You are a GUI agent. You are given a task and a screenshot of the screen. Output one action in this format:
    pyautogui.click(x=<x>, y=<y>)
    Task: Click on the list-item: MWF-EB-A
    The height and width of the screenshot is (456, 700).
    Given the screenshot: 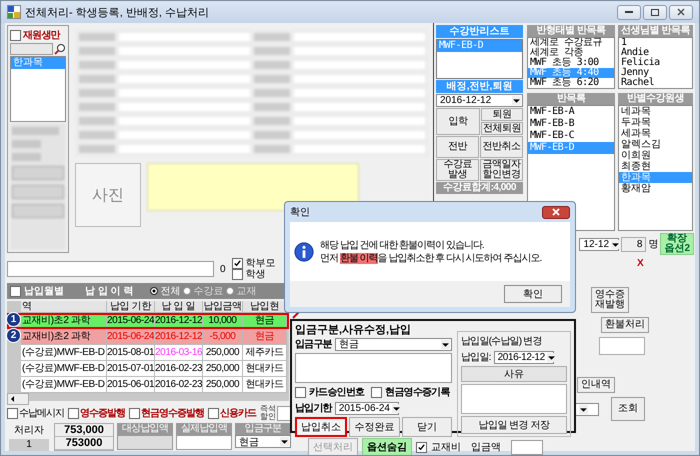 What is the action you would take?
    pyautogui.click(x=571, y=112)
    